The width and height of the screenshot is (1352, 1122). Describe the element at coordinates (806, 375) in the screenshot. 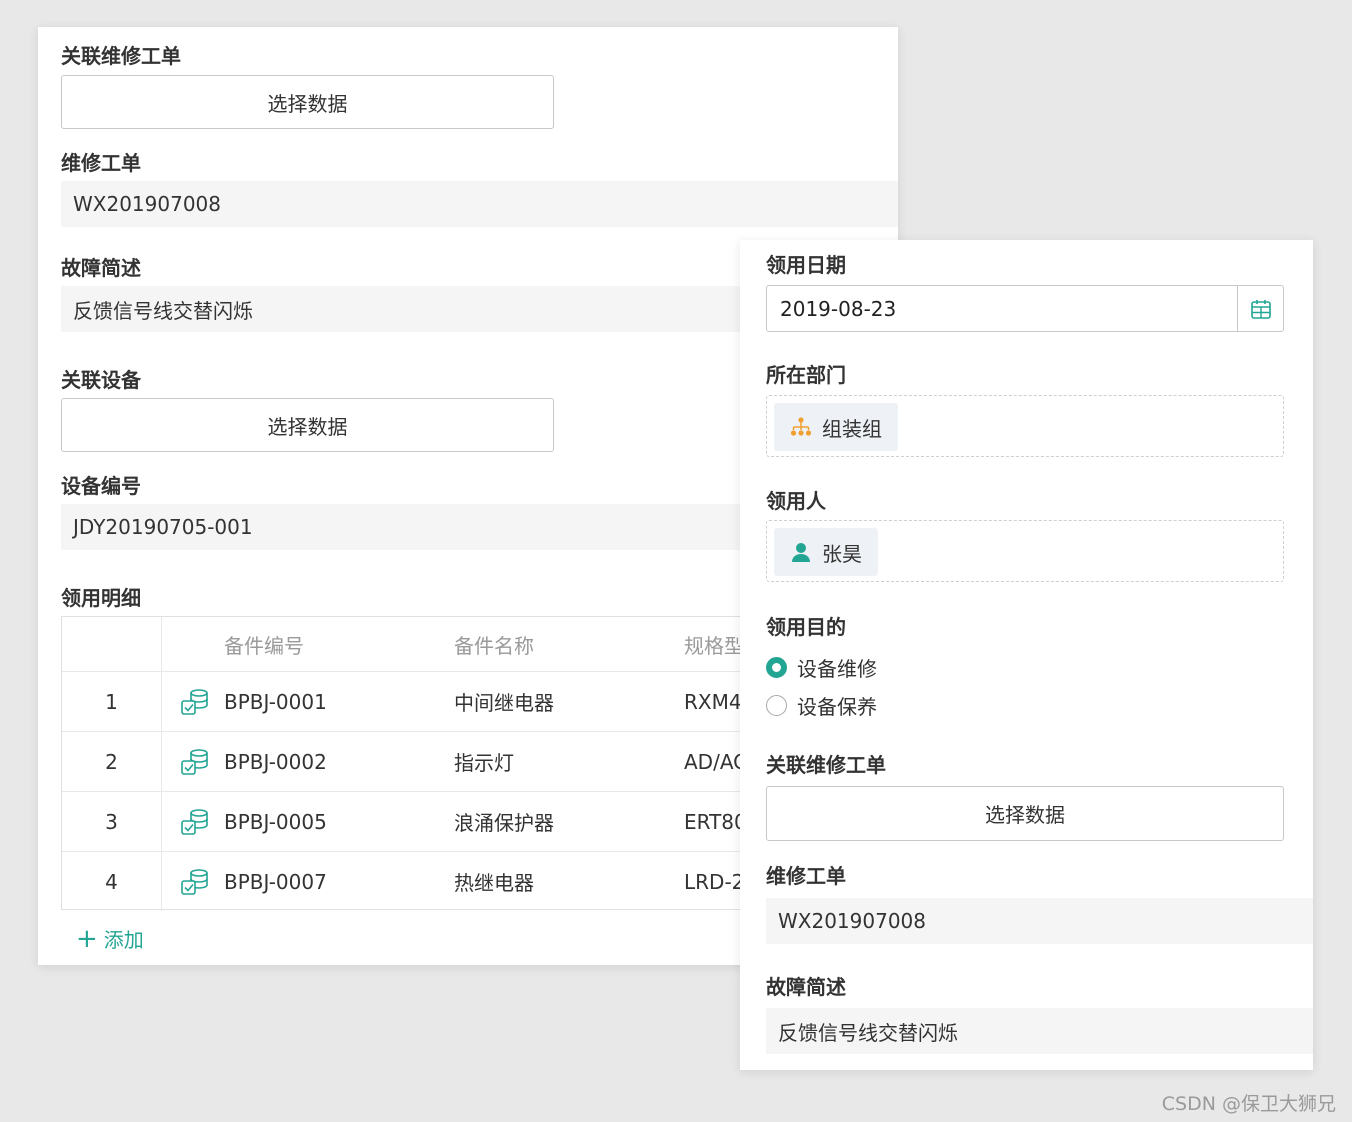

I see `dept-label: 所在部门` at that location.